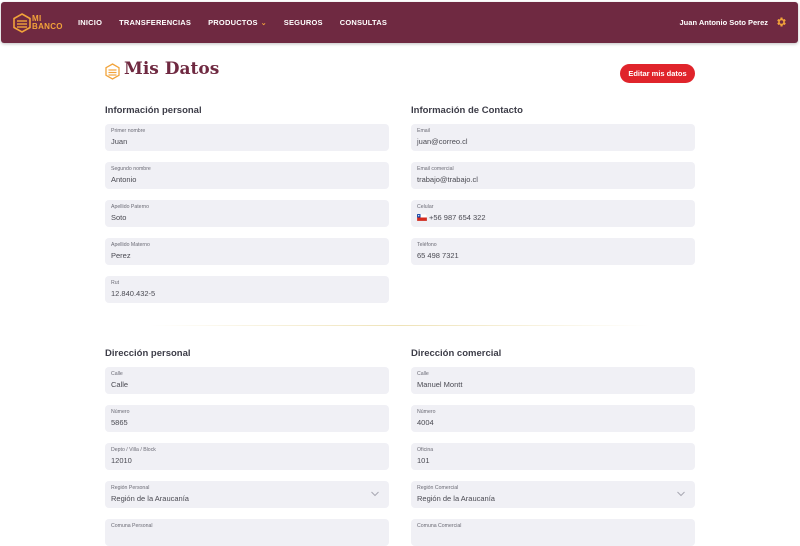  Describe the element at coordinates (112, 71) in the screenshot. I see `title-hexagon-icon` at that location.